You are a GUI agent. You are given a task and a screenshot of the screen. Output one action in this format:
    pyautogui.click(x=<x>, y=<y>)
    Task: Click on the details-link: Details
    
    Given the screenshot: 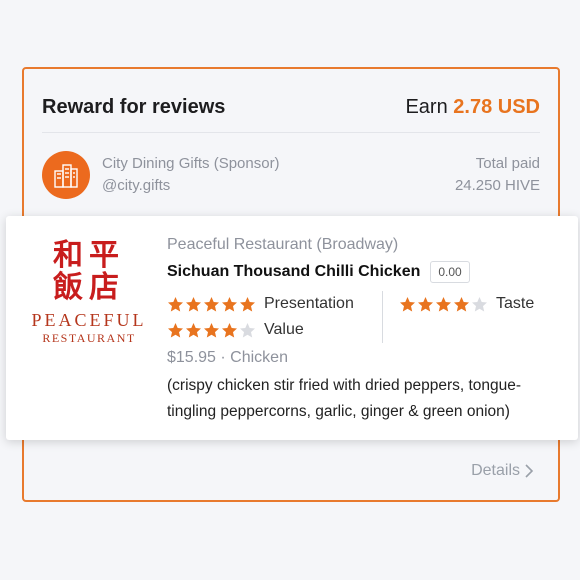 What is the action you would take?
    pyautogui.click(x=502, y=471)
    